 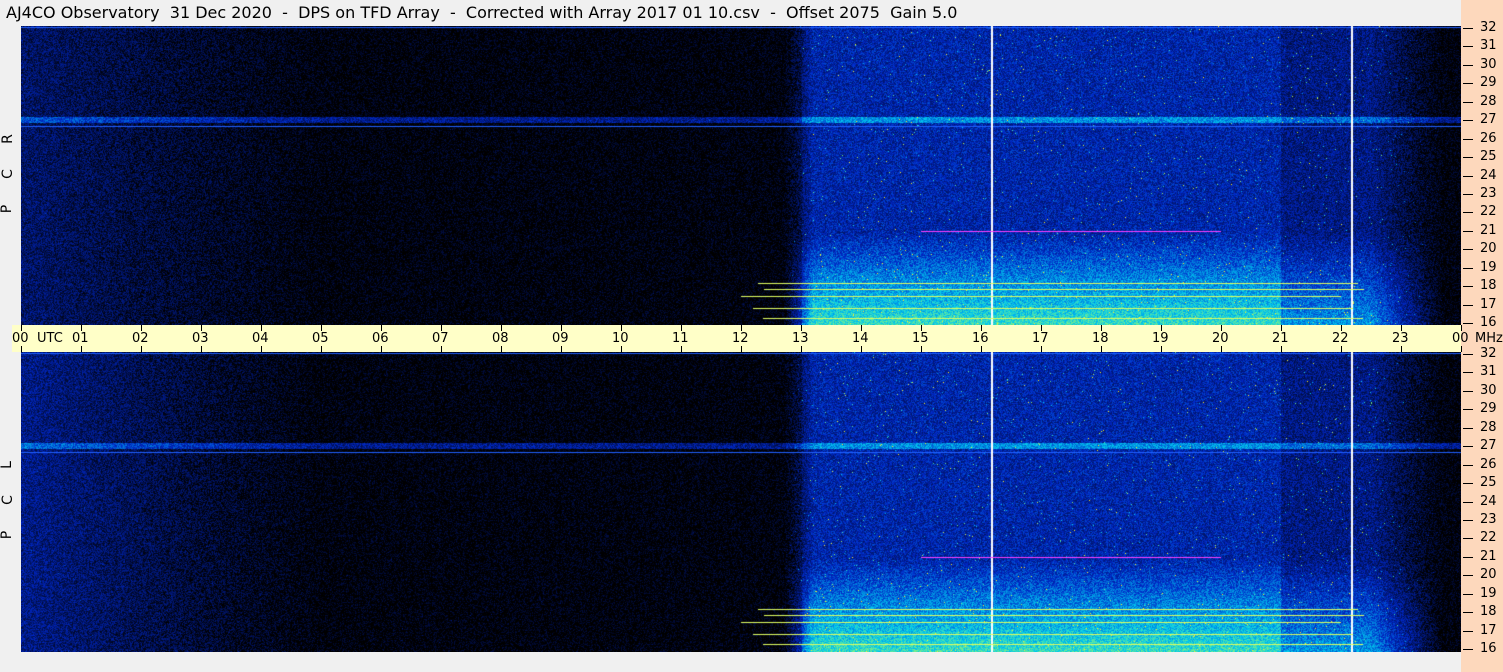 What do you see at coordinates (80, 338) in the screenshot?
I see `x-tick-label: 01` at bounding box center [80, 338].